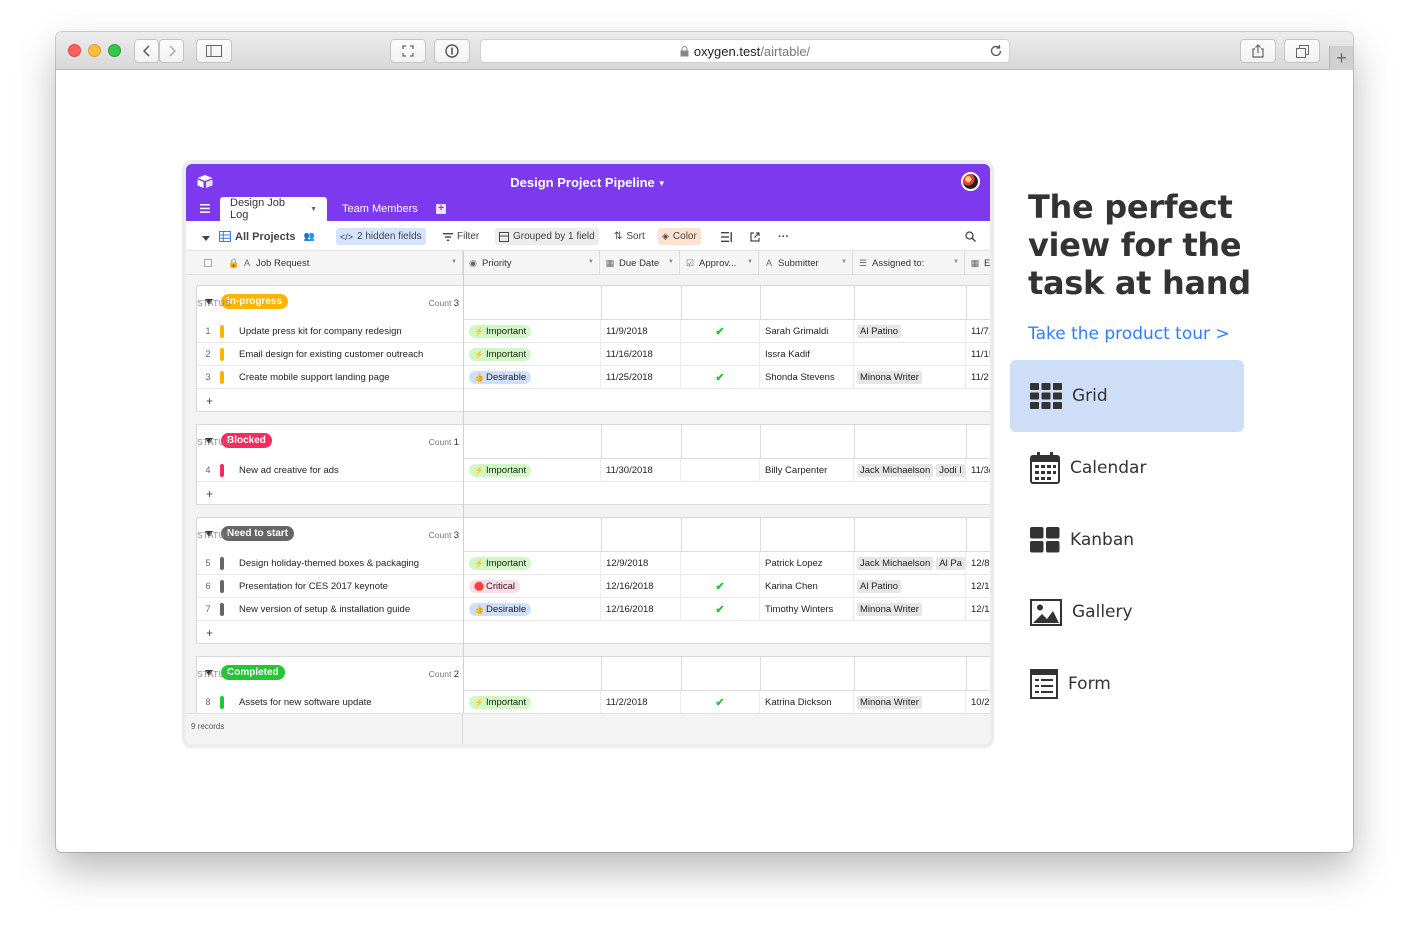 Image resolution: width=1409 pixels, height=932 pixels. What do you see at coordinates (807, 563) in the screenshot?
I see `submitter-cell: Patrick Lopez` at bounding box center [807, 563].